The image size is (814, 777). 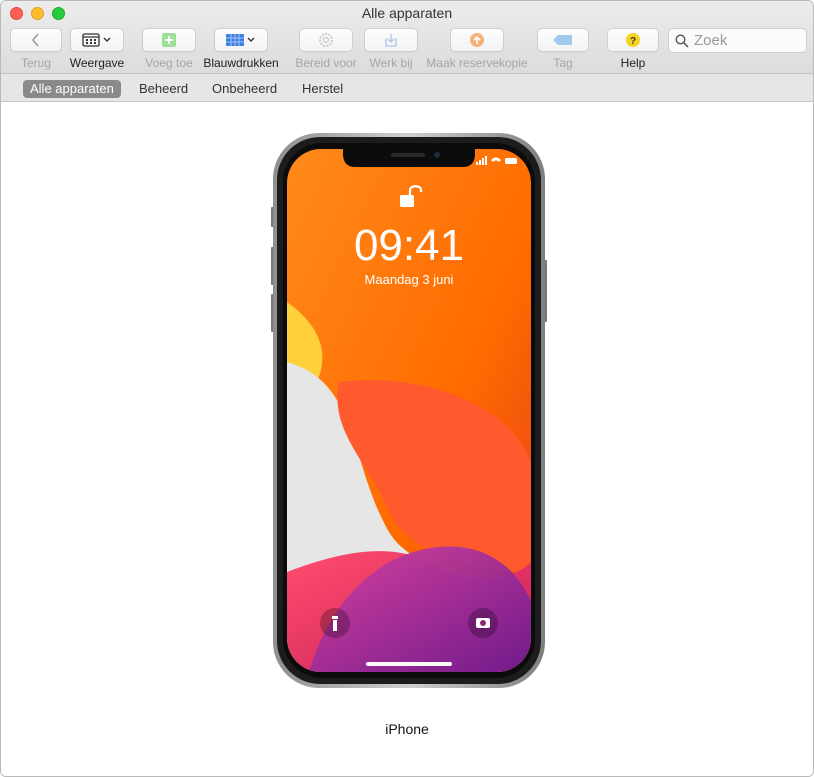 I want to click on scope-bar: Alle apparaten Beheerd Onbeheerd Herstel, so click(x=407, y=88).